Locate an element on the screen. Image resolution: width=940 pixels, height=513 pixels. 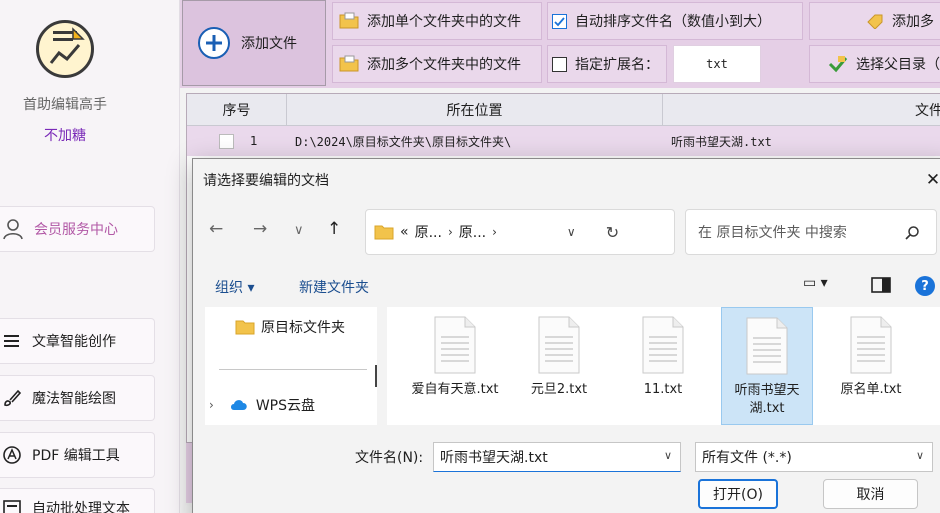
cloud-icon is located at coordinates (238, 405).